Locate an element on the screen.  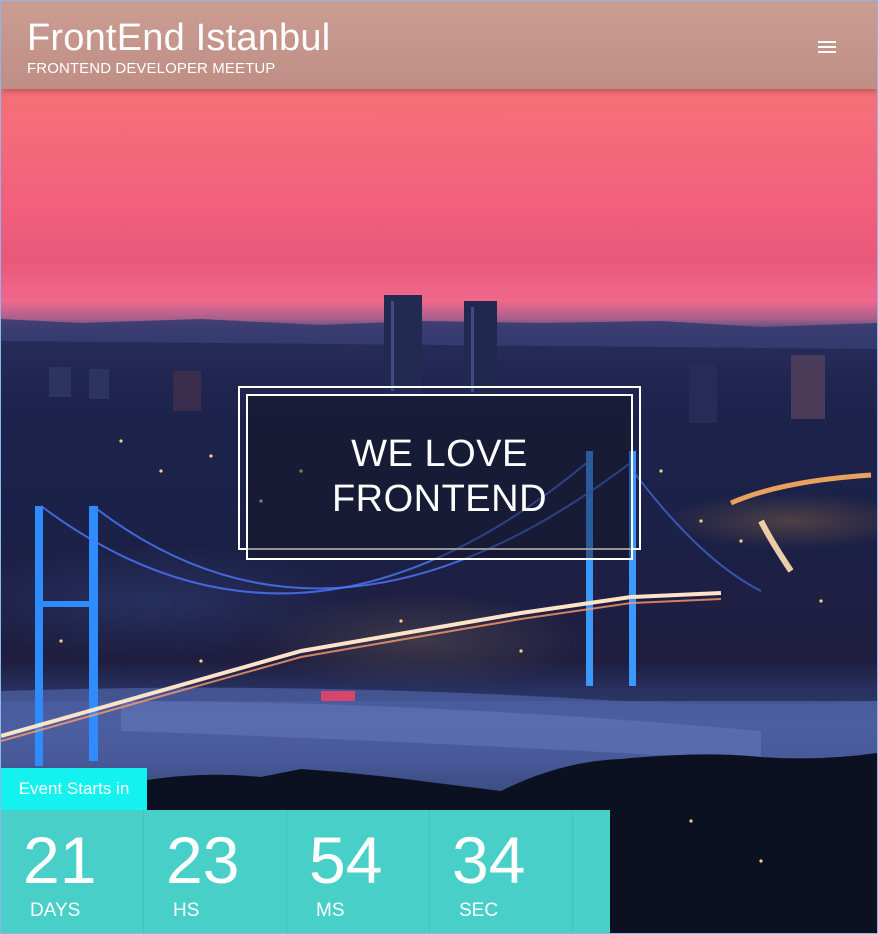
countdown-hours-unit: HS is located at coordinates (186, 910).